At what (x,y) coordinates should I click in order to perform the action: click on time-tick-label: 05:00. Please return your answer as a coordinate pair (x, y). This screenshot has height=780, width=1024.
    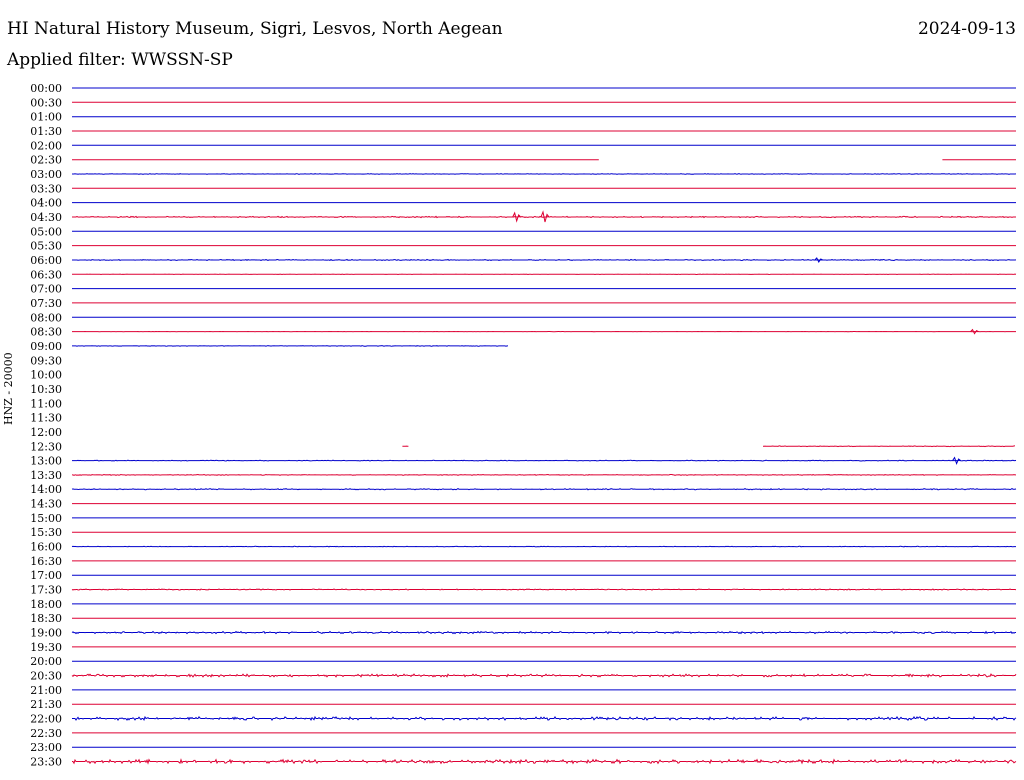
    Looking at the image, I should click on (46, 231).